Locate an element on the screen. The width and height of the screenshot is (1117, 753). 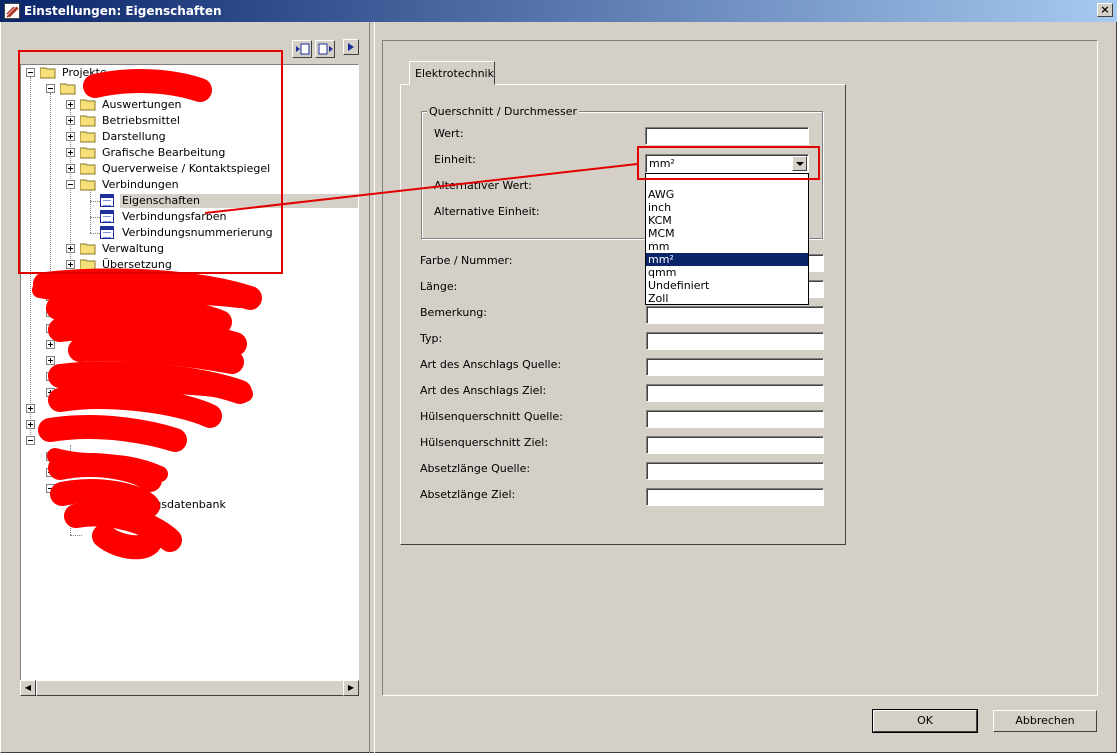
play-icon is located at coordinates (351, 47).